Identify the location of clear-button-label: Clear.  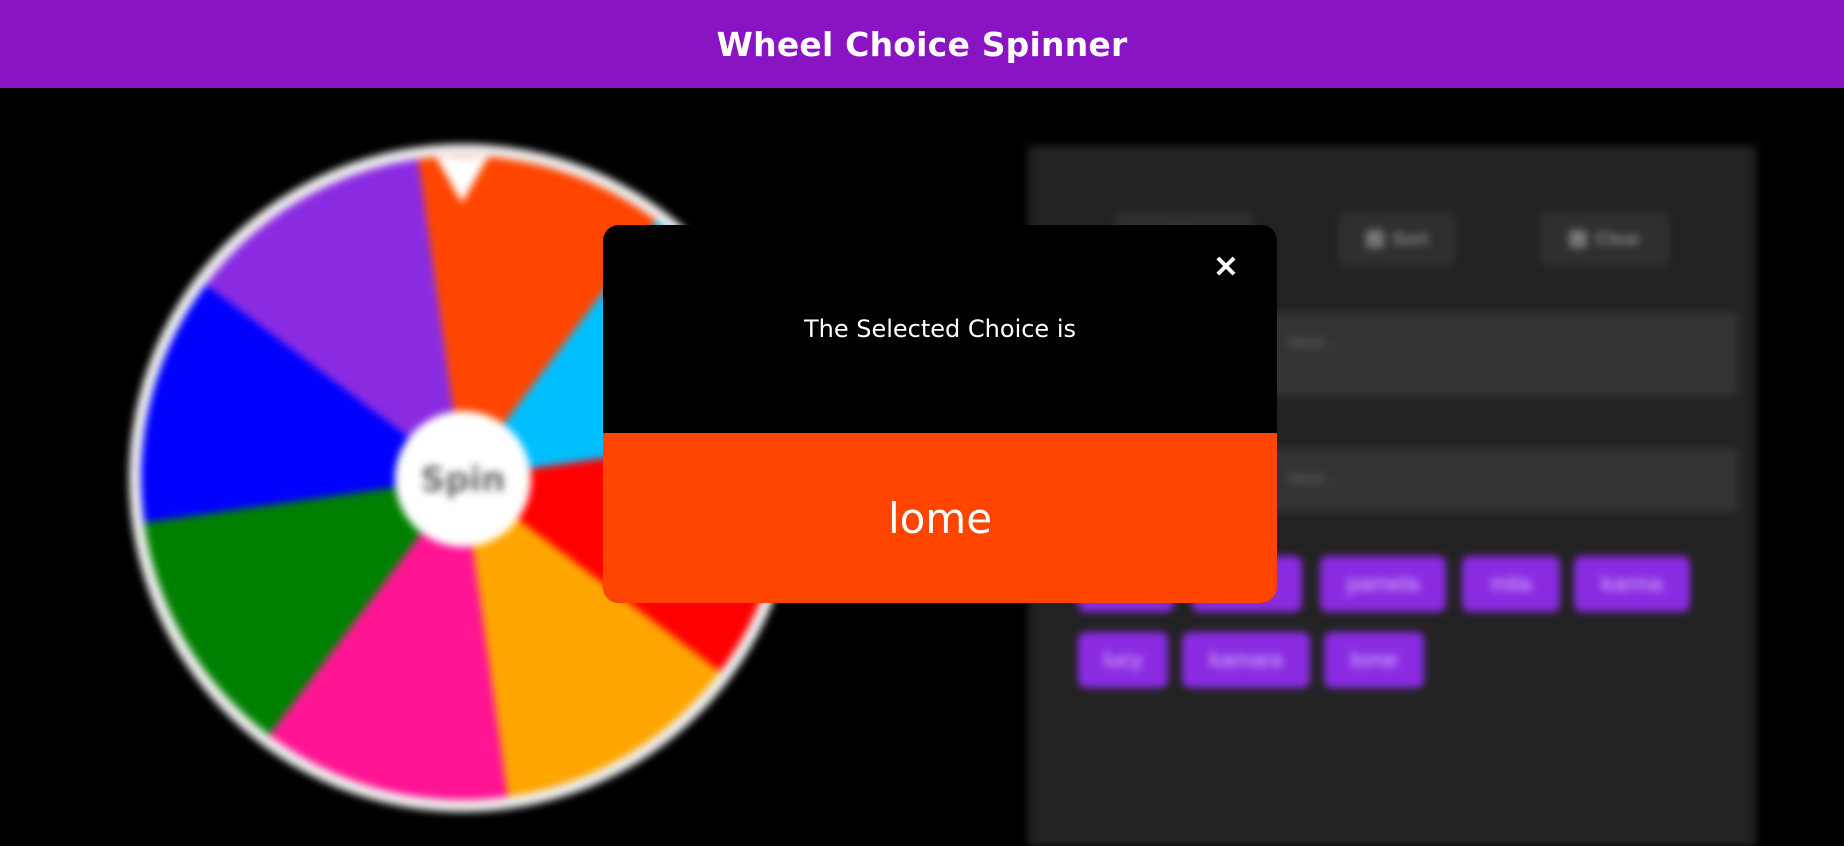
(1618, 238).